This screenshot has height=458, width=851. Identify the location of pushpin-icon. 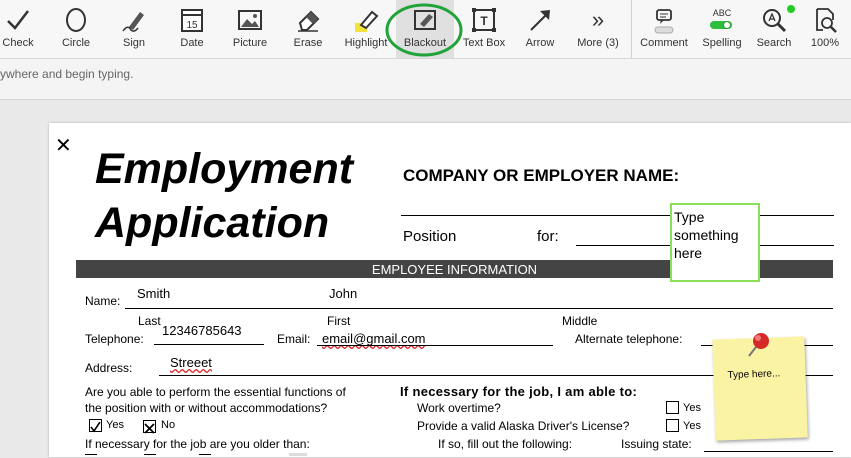
(758, 345).